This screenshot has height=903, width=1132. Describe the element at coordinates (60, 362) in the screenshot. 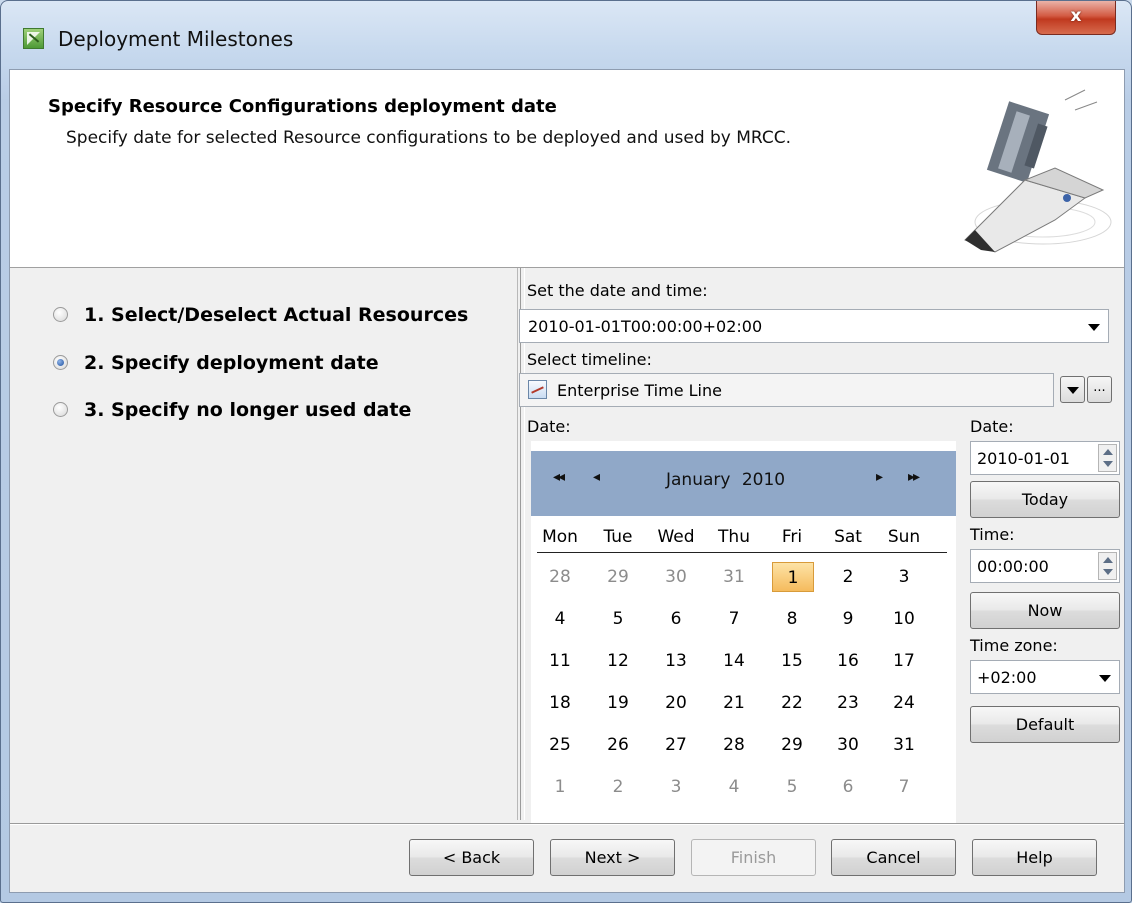

I see `step-2-radio` at that location.